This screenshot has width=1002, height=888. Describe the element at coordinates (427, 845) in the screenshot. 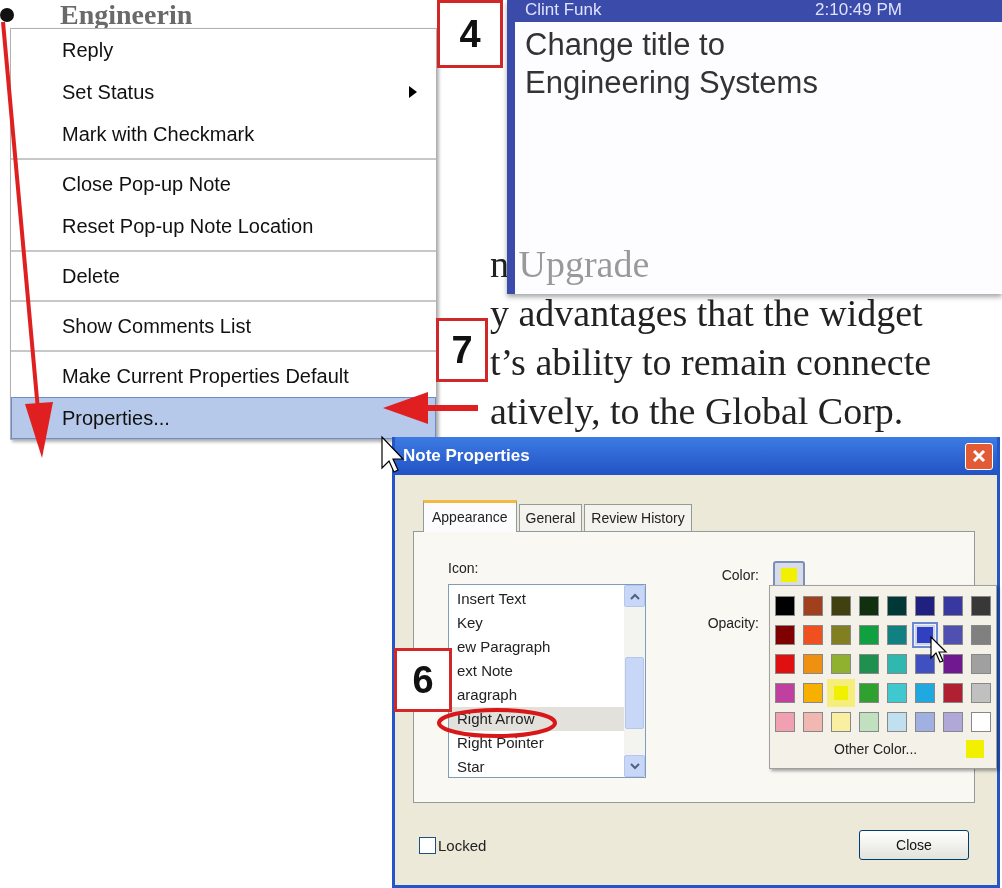

I see `checkbox` at that location.